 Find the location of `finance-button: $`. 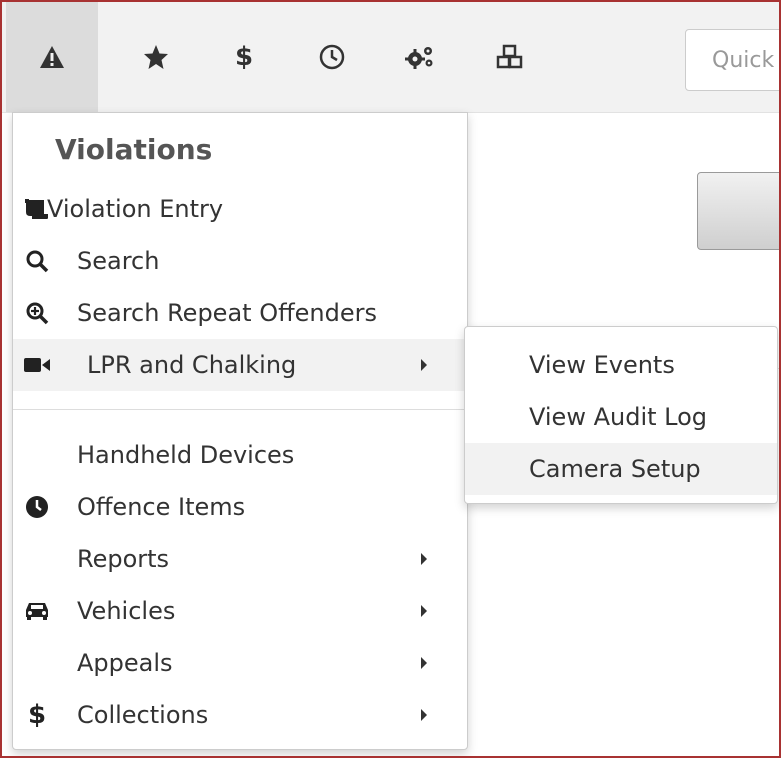

finance-button: $ is located at coordinates (244, 57).